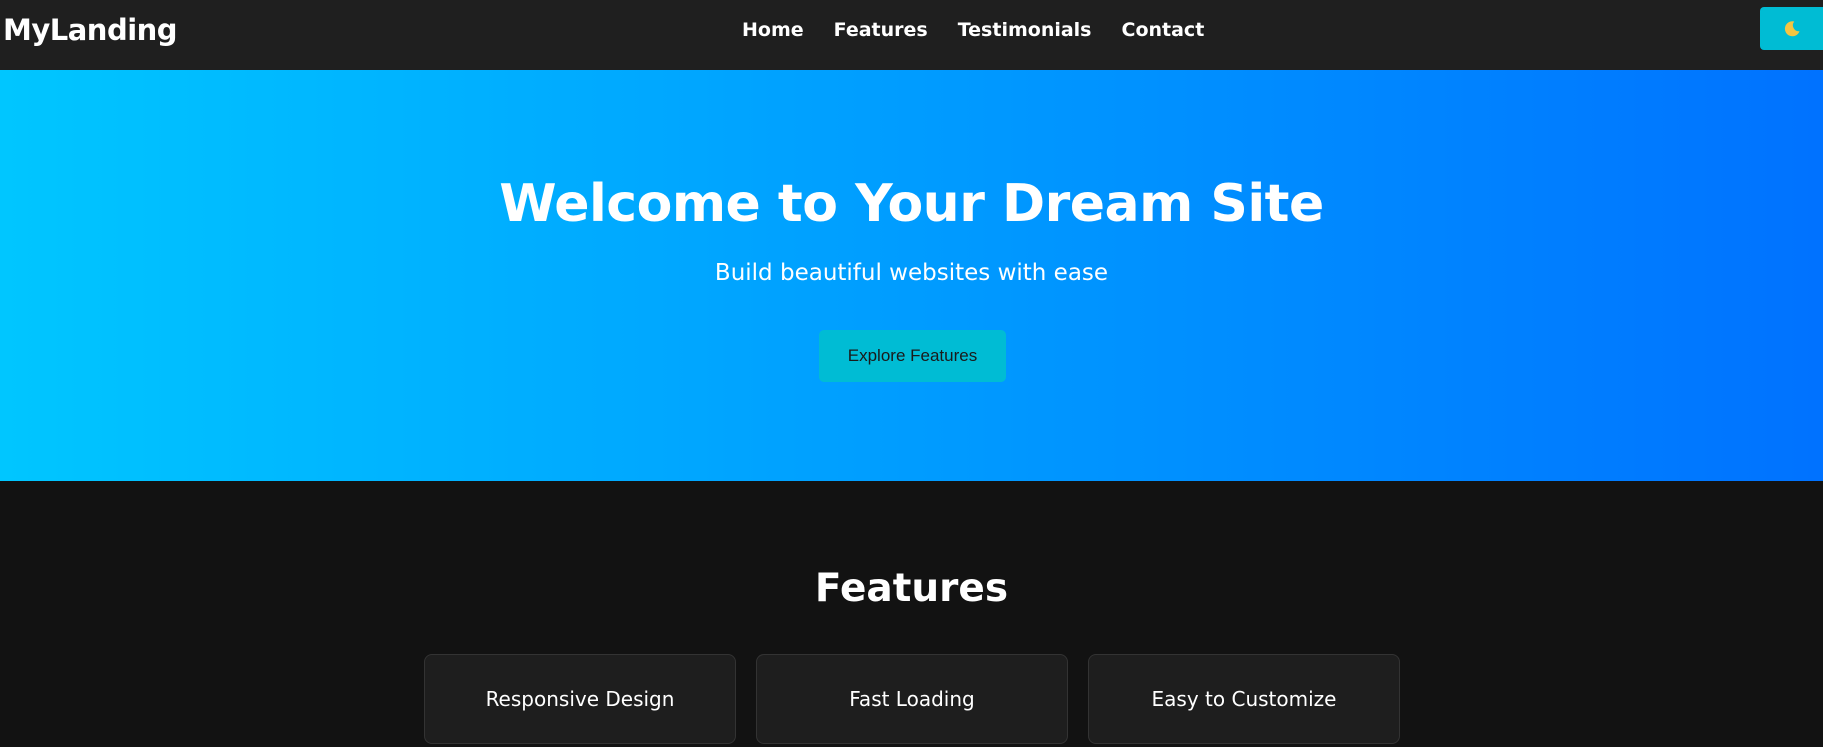 Image resolution: width=1823 pixels, height=747 pixels. I want to click on feature-card-fast-loading: Fast Loading, so click(912, 699).